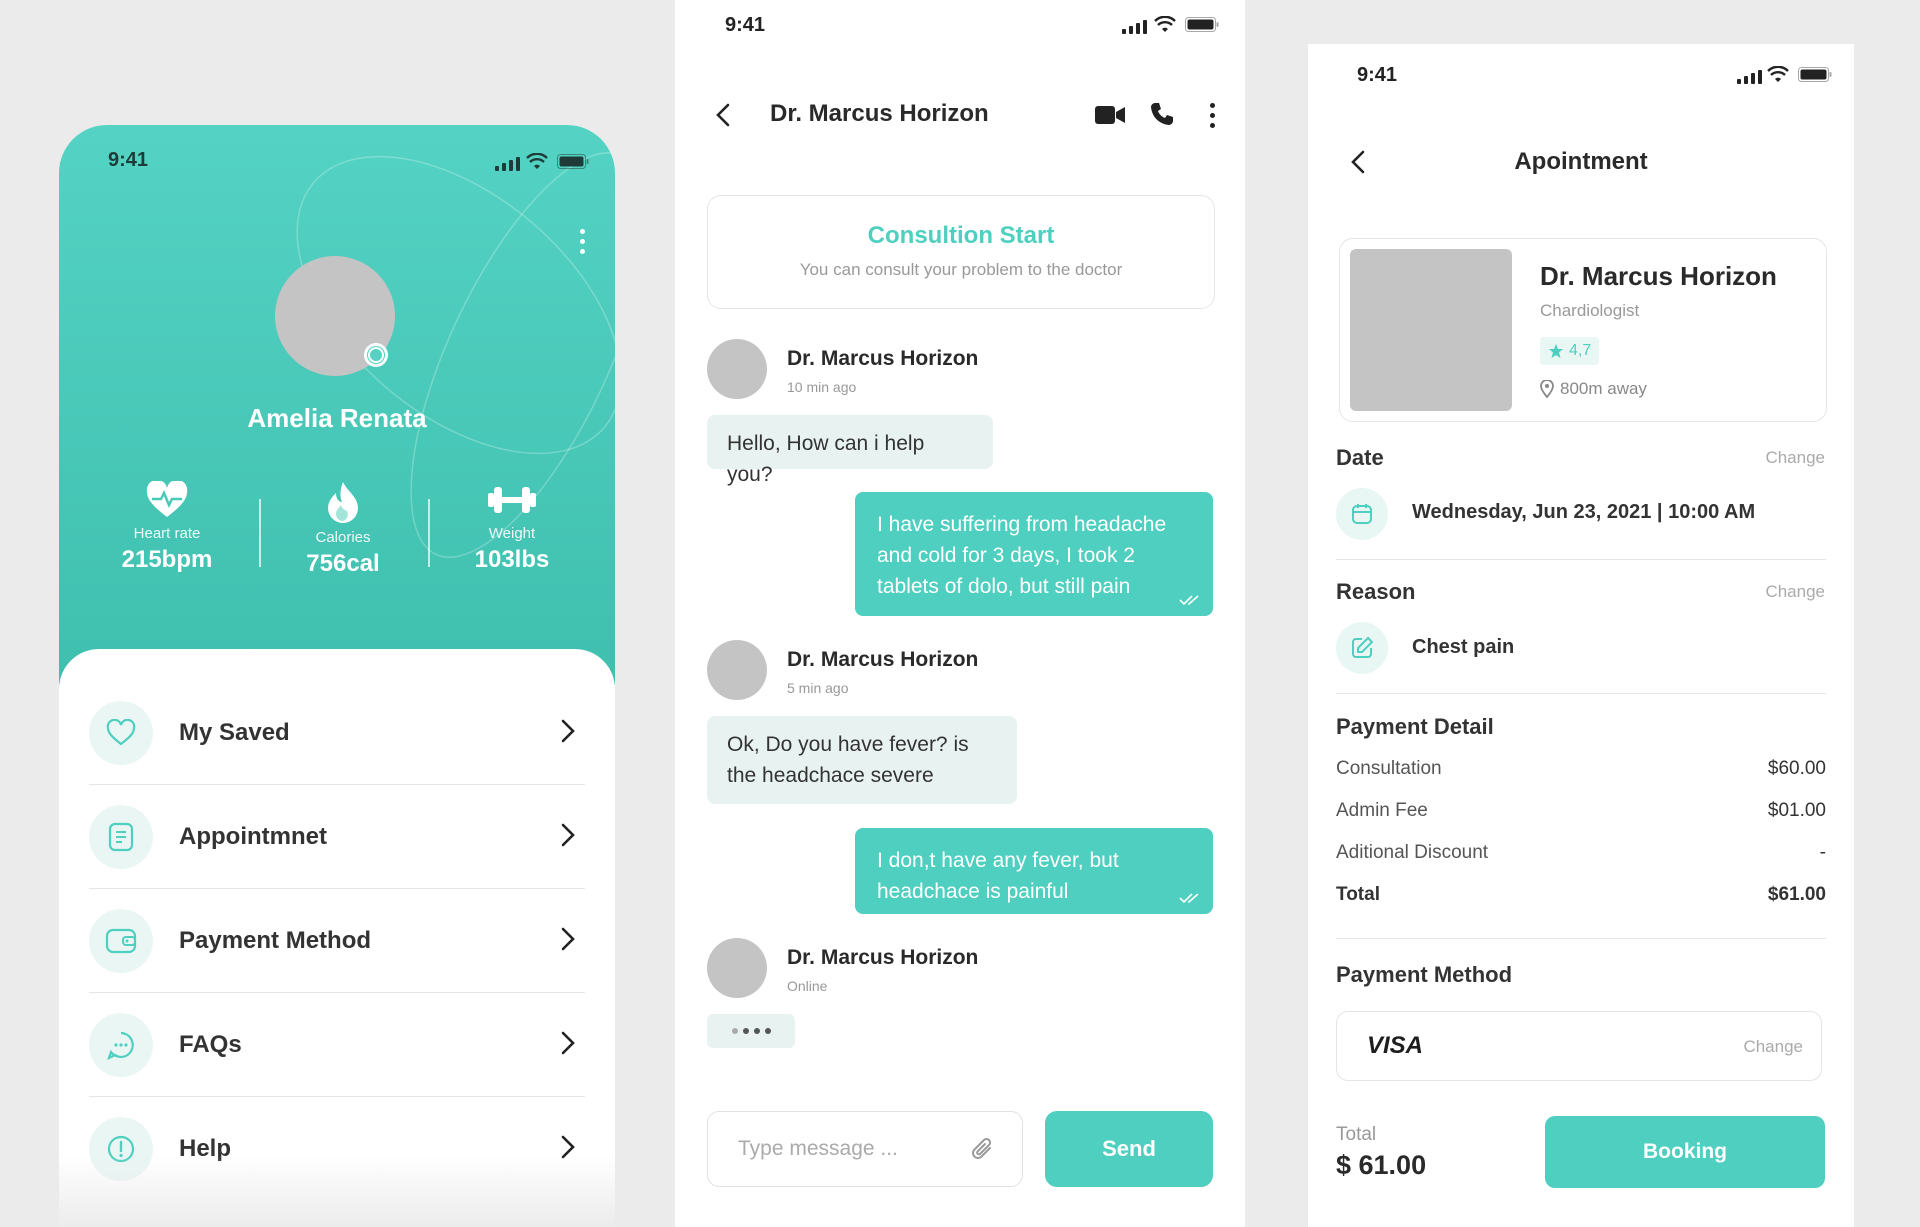 The height and width of the screenshot is (1227, 1920). Describe the element at coordinates (337, 733) in the screenshot. I see `menu-item-my-saved: My Saved` at that location.